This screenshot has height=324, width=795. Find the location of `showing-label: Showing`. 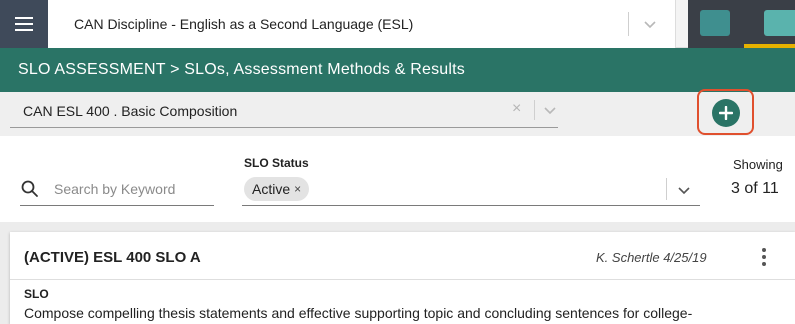

showing-label: Showing is located at coordinates (758, 164).